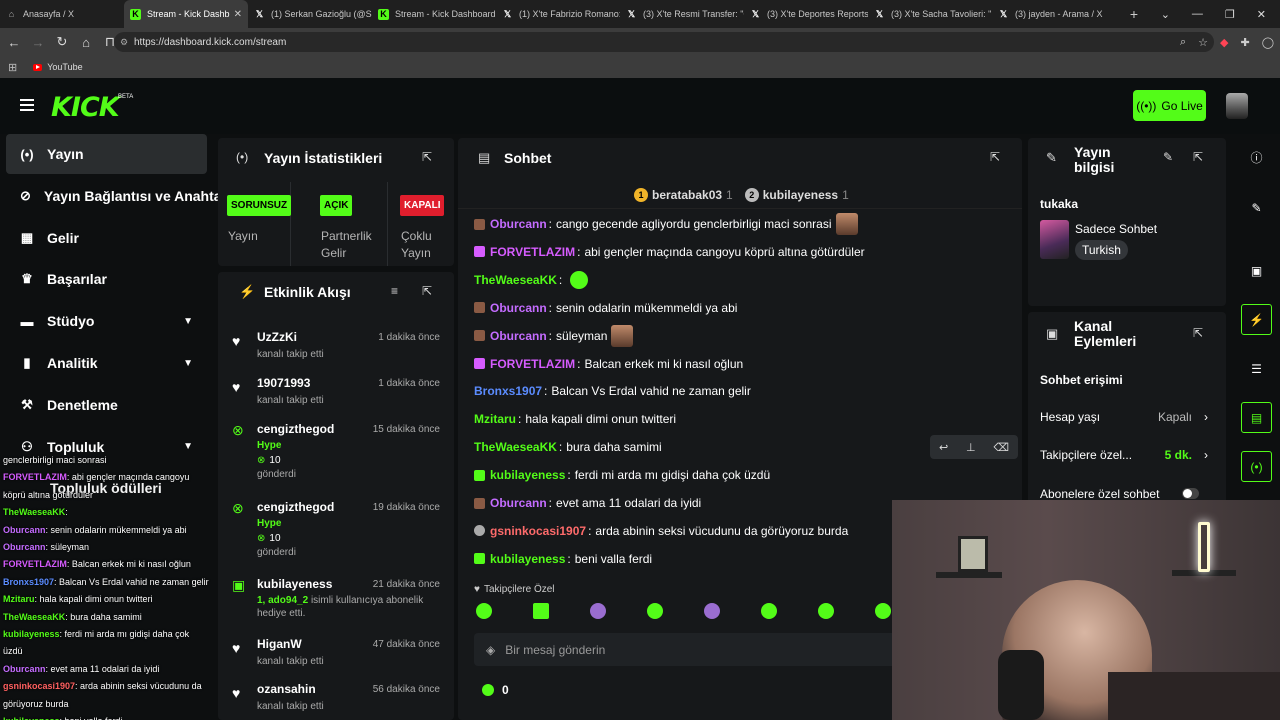 This screenshot has width=1280, height=720. Describe the element at coordinates (558, 14) in the screenshot. I see `browser-tab: 𝕏 (1) X'te Fabrizio Romano:` at that location.